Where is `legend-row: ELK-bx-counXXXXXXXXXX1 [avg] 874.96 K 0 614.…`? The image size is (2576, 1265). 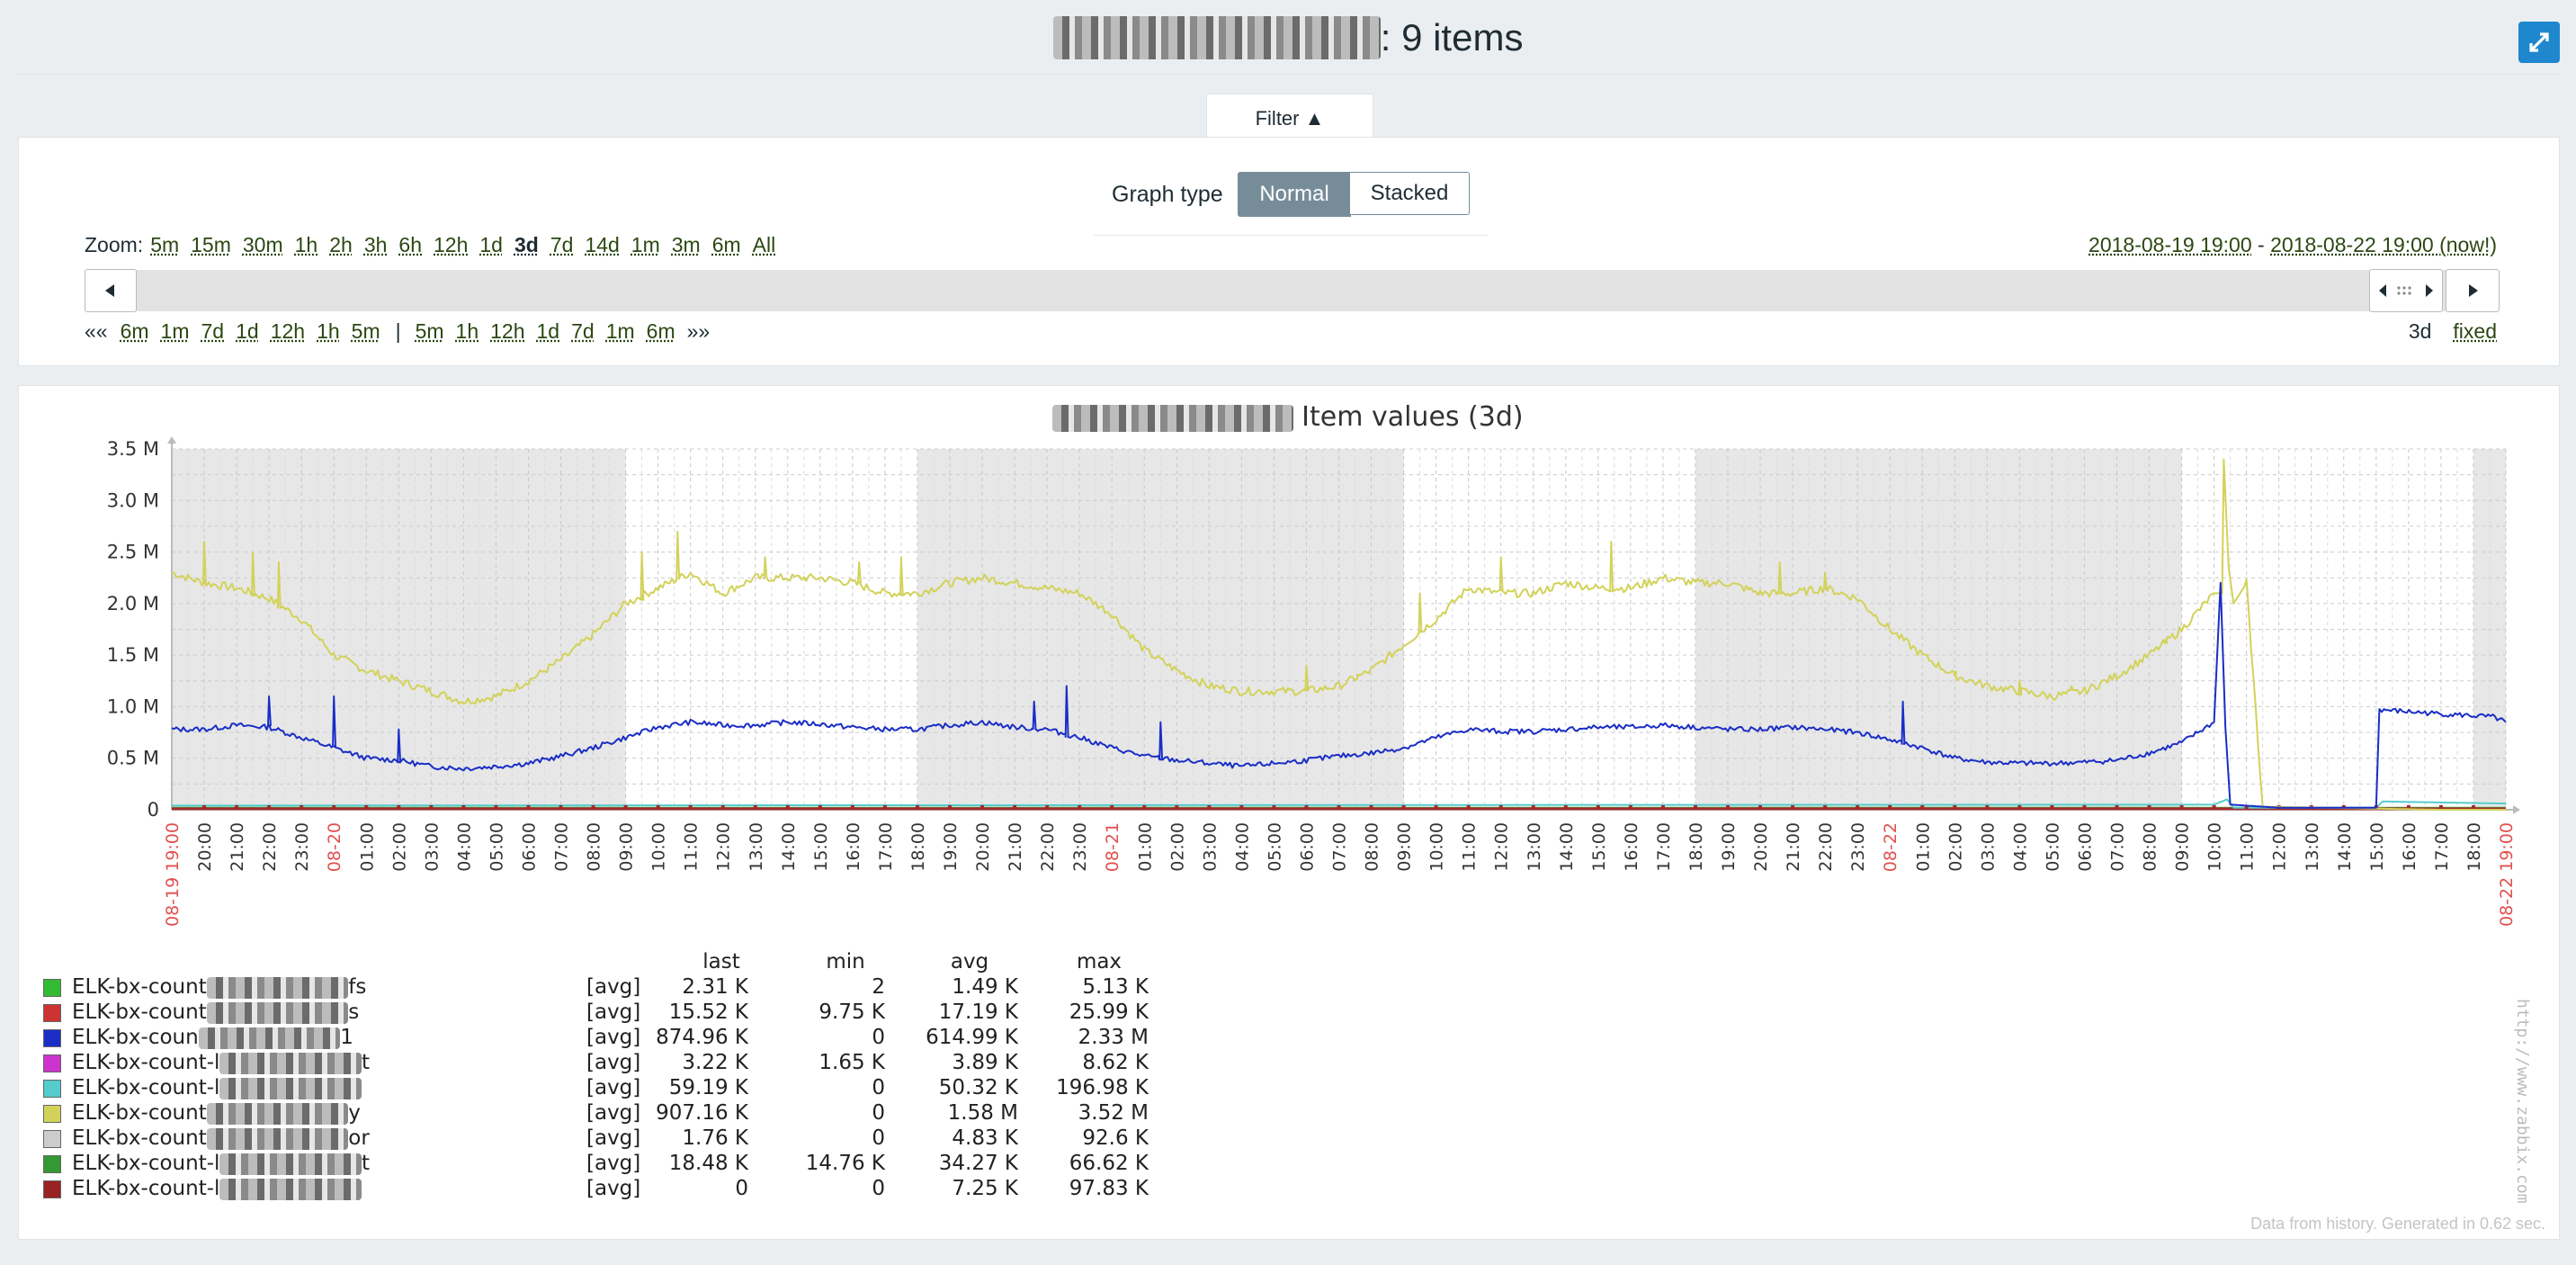 legend-row: ELK-bx-counXXXXXXXXXX1 [avg] 874.96 K 0 614.… is located at coordinates (605, 1039).